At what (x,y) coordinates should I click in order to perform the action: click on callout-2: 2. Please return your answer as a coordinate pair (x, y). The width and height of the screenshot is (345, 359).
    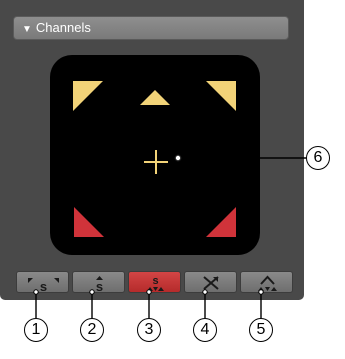
    Looking at the image, I should click on (92, 330).